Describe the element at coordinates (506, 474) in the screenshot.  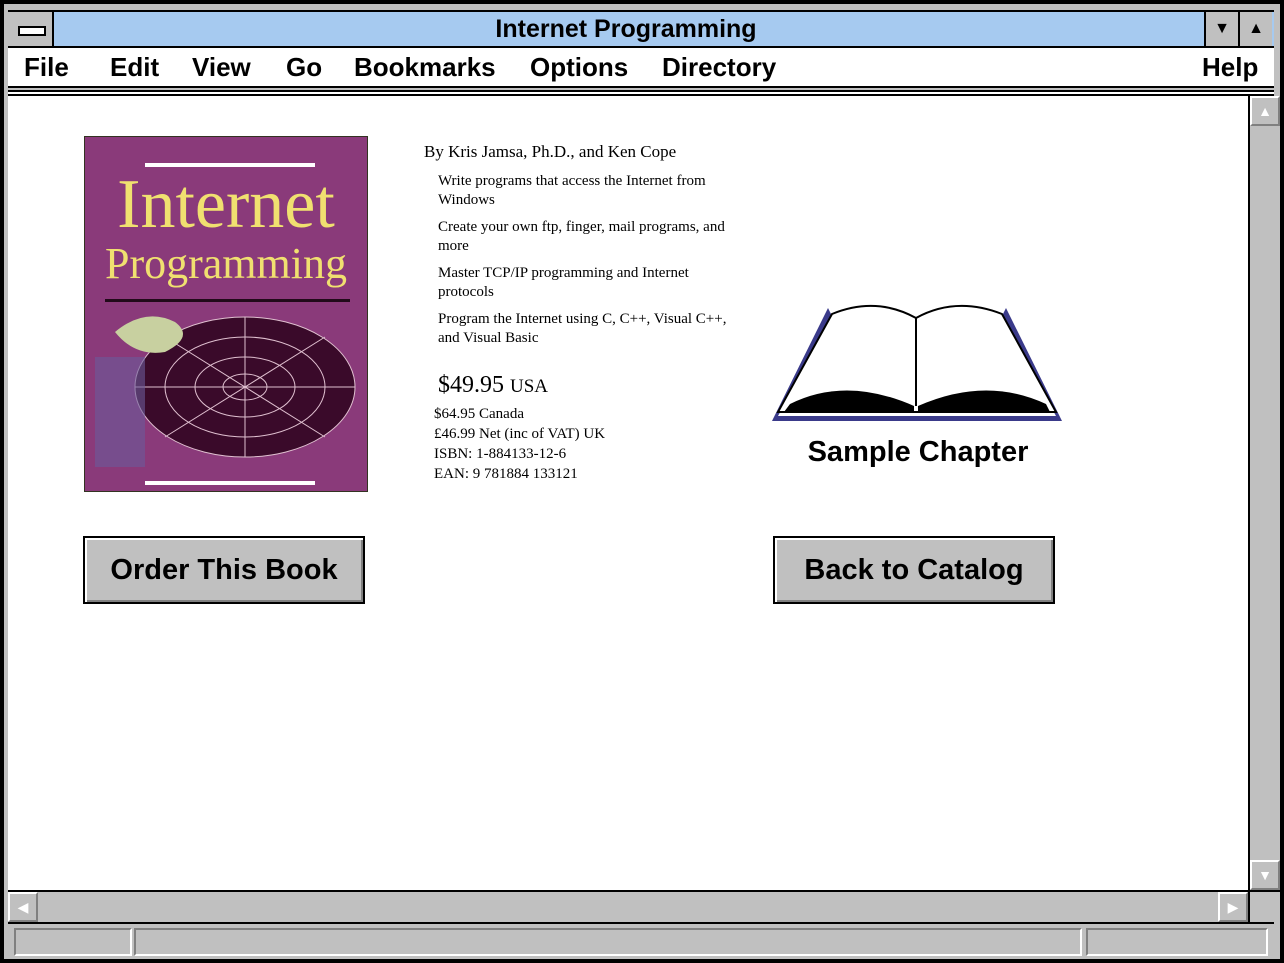
I see `ean: EAN: 9 781884 133121` at that location.